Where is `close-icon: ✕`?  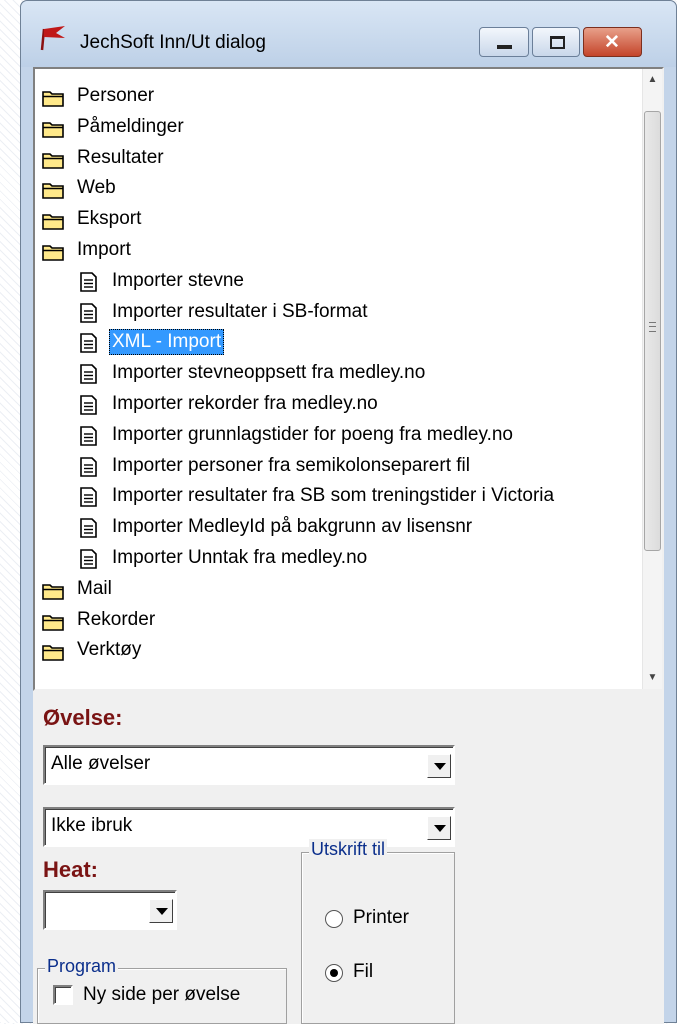 close-icon: ✕ is located at coordinates (612, 42).